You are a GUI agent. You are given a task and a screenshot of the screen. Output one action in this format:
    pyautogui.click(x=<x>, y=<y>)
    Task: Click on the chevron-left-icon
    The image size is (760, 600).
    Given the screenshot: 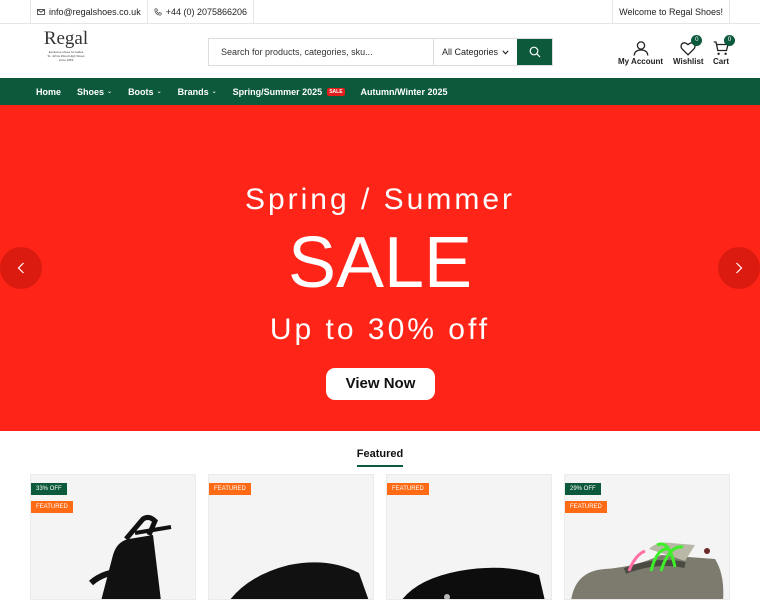 What is the action you would take?
    pyautogui.click(x=20, y=268)
    